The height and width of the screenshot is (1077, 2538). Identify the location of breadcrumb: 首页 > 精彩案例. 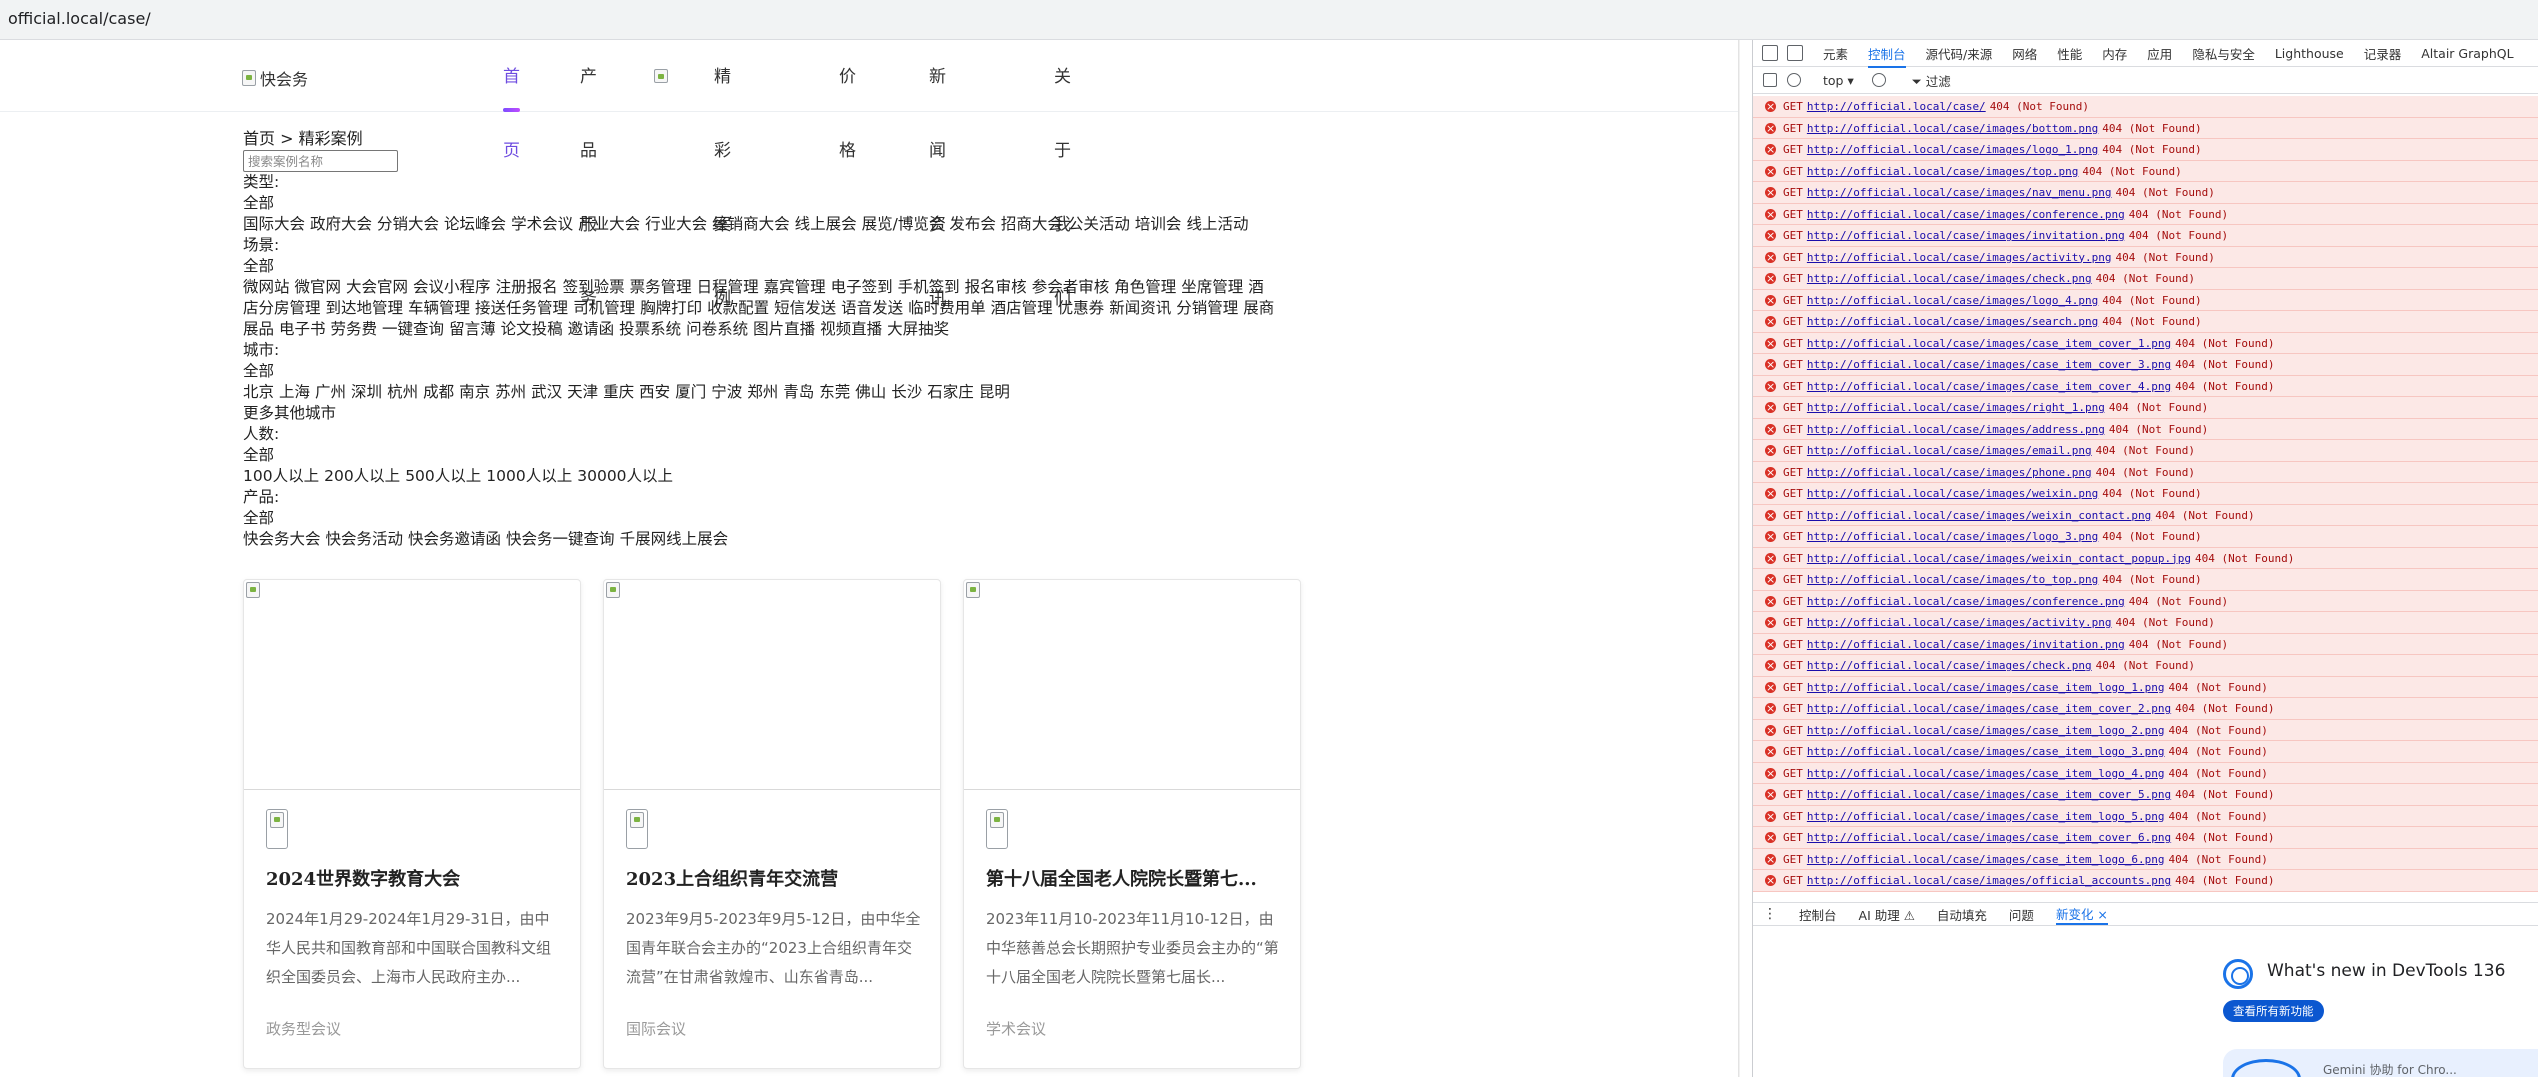
(773, 138).